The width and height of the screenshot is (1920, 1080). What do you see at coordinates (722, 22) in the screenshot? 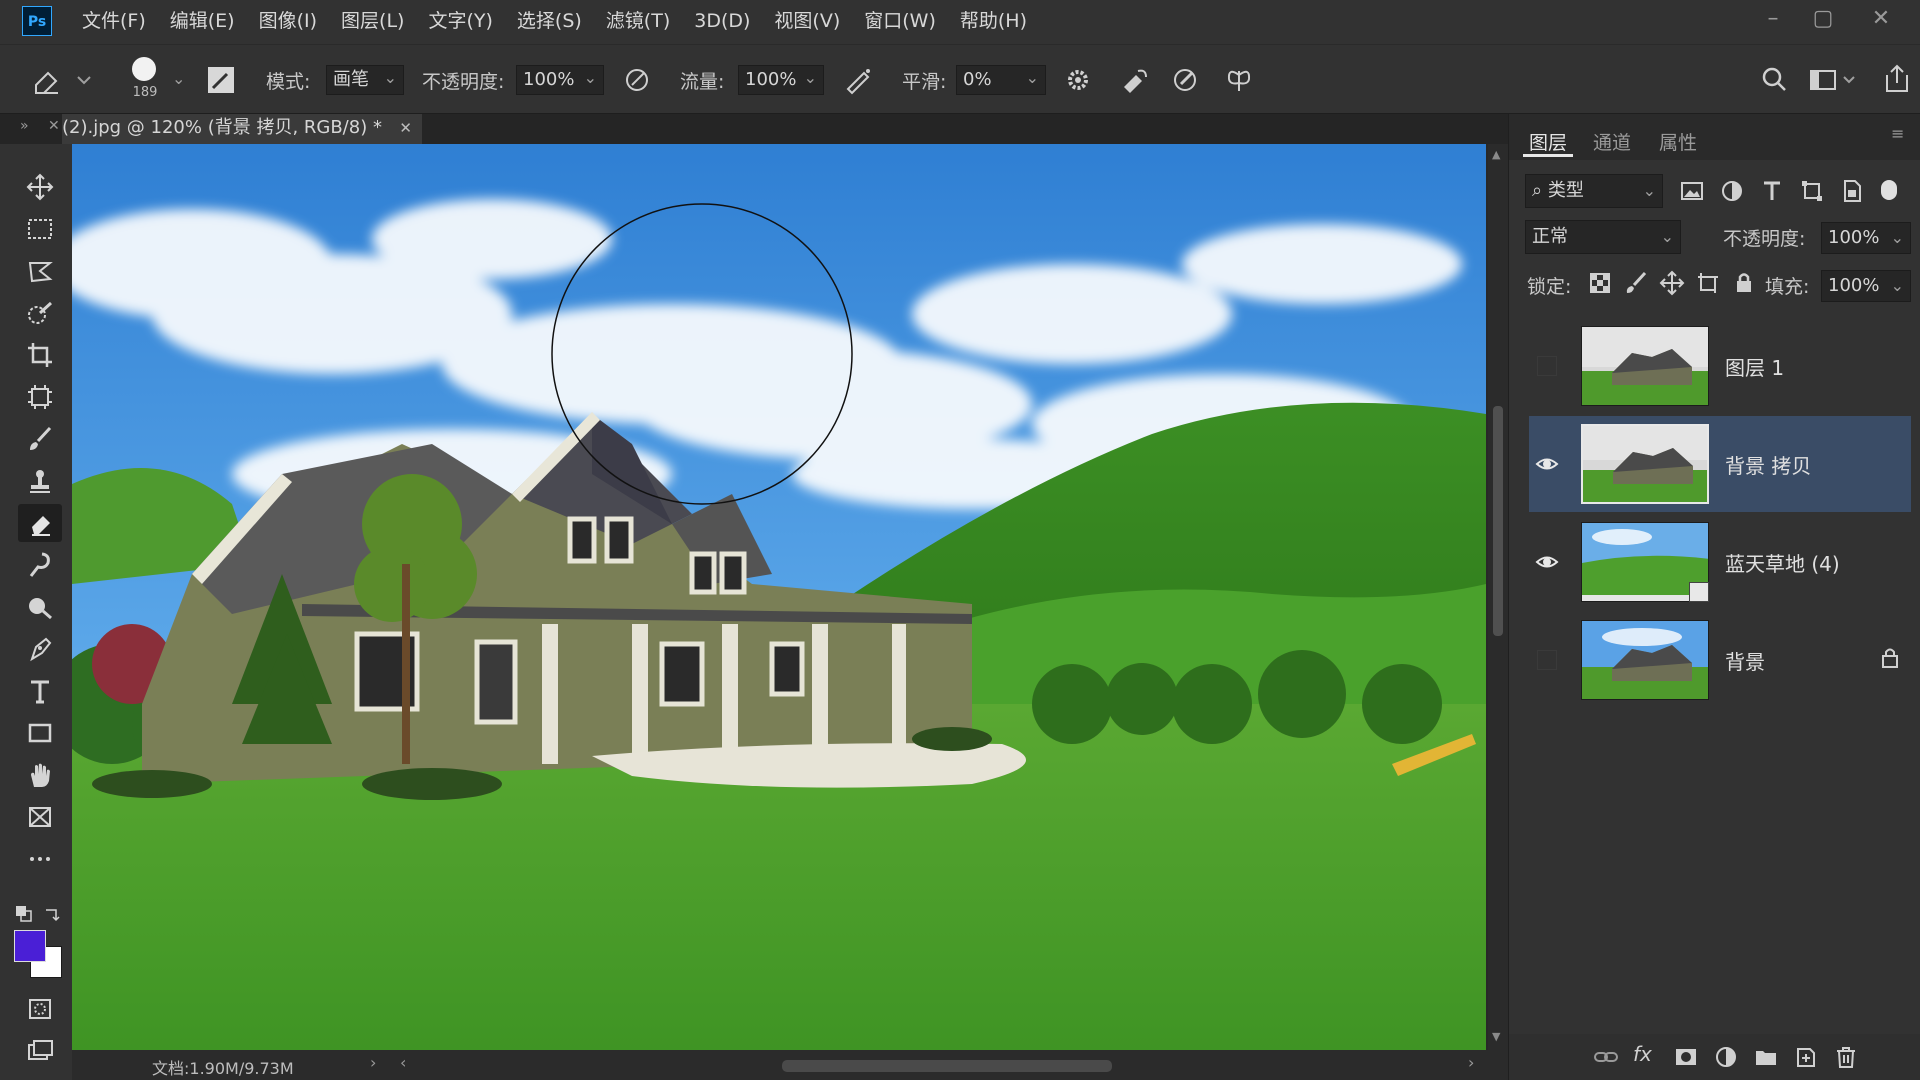
I see `menu-3d: 3D(D)` at bounding box center [722, 22].